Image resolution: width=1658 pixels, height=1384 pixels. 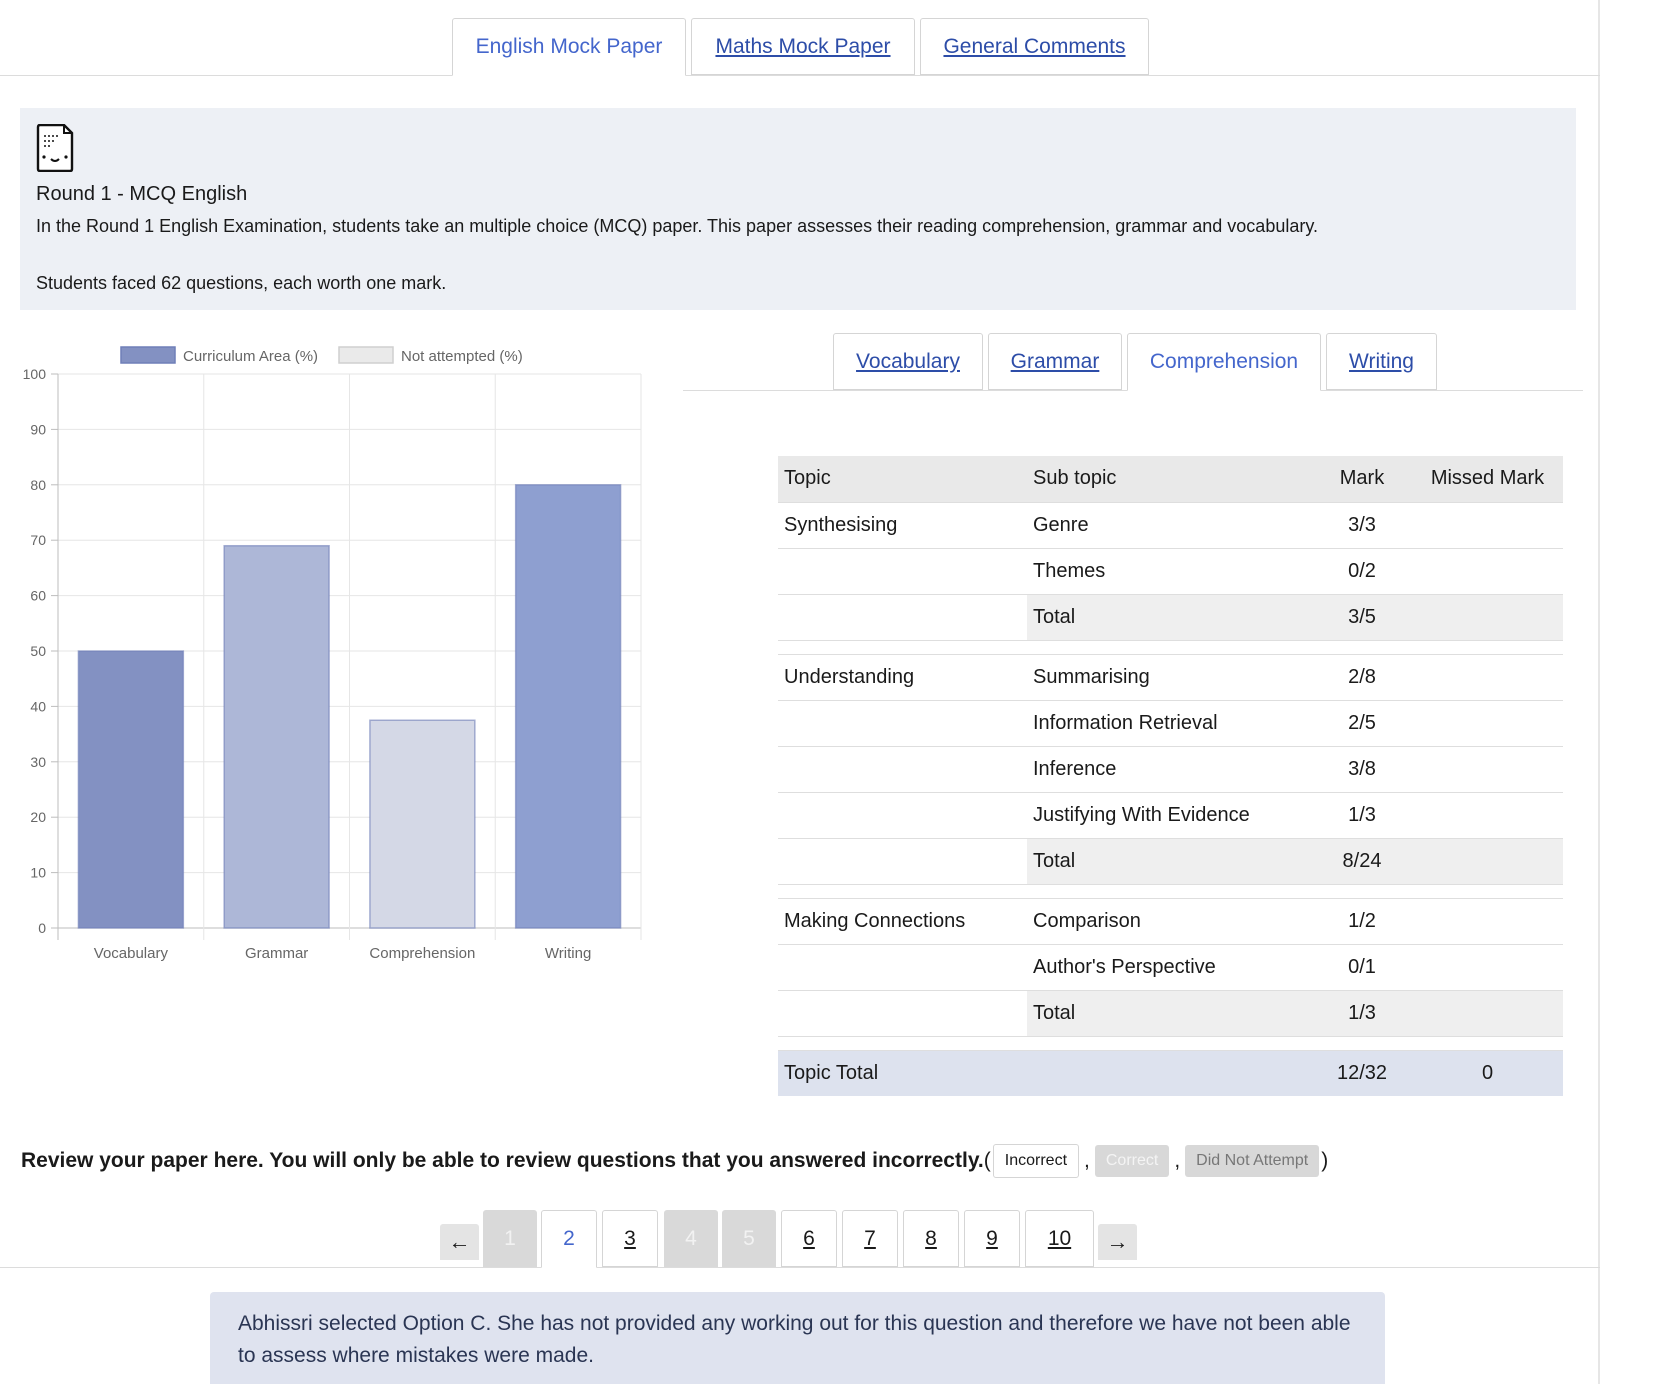 I want to click on x-tick-label: Vocabulary, so click(x=131, y=953).